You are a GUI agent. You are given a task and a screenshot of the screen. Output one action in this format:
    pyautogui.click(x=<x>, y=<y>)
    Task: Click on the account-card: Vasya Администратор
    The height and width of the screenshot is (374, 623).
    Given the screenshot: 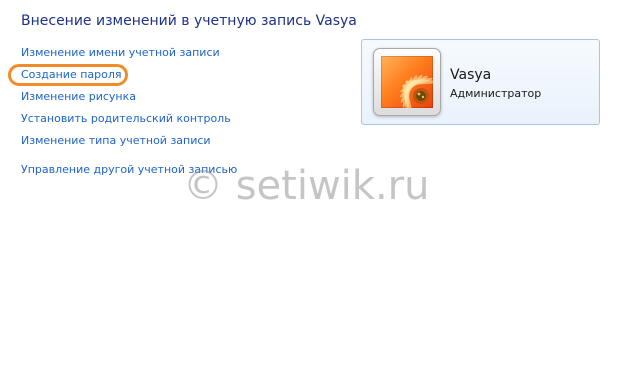 What is the action you would take?
    pyautogui.click(x=480, y=82)
    